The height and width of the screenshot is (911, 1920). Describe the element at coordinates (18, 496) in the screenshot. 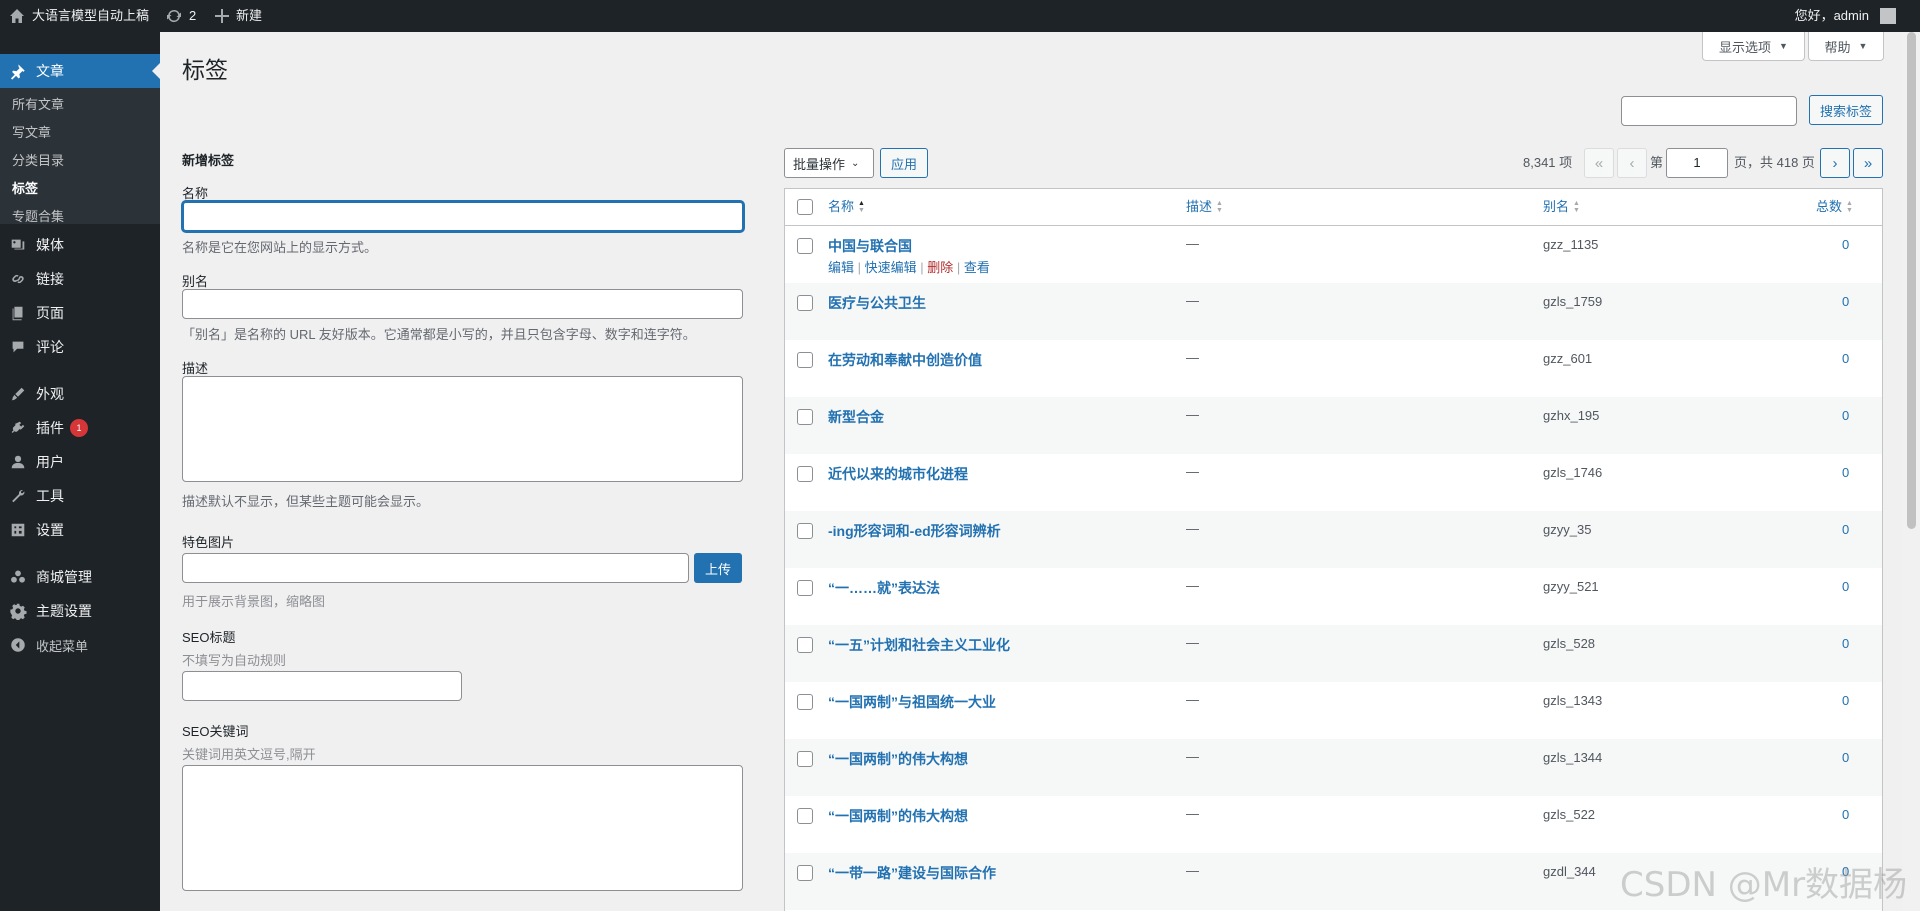

I see `tools-icon` at that location.